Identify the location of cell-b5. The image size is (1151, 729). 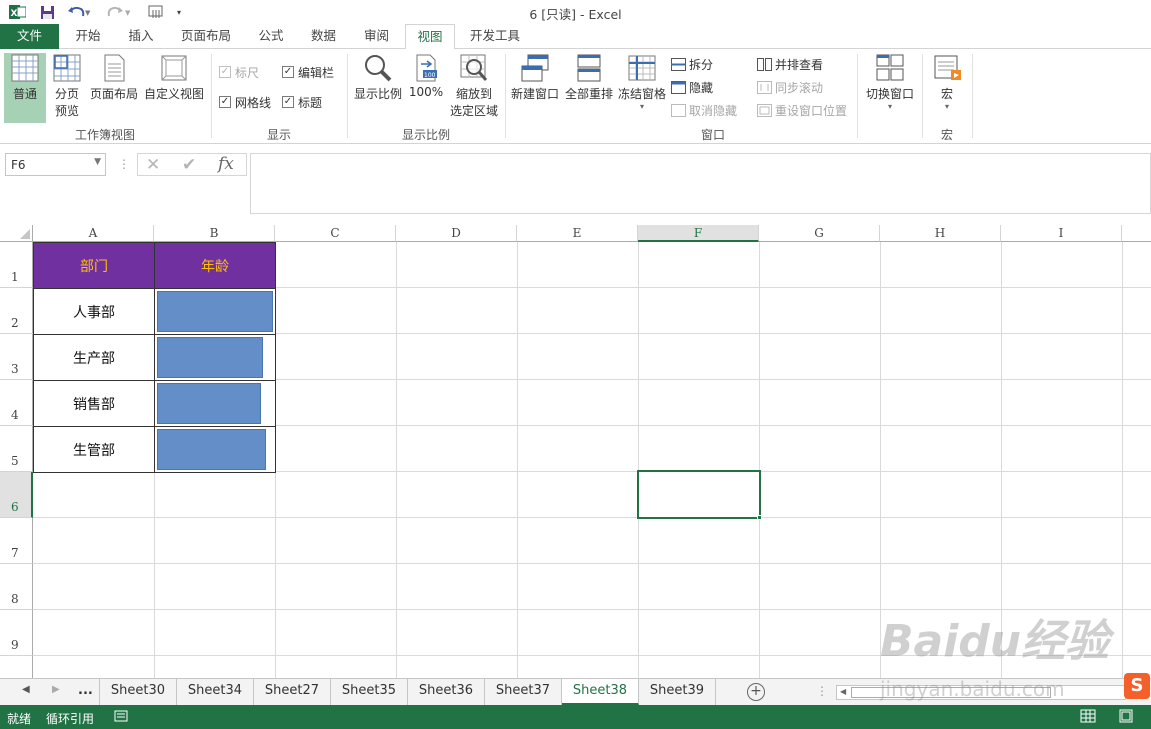
(215, 449).